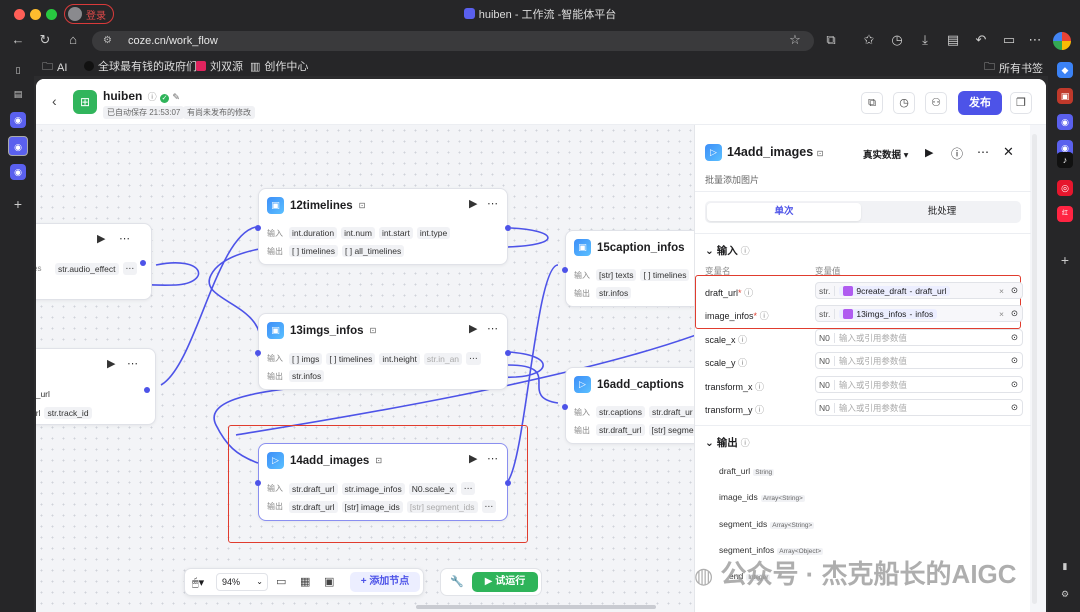 Image resolution: width=1080 pixels, height=612 pixels. What do you see at coordinates (919, 290) in the screenshot?
I see `param-input-draft-url: str. 9create_draft - draft_url × ⊙` at bounding box center [919, 290].